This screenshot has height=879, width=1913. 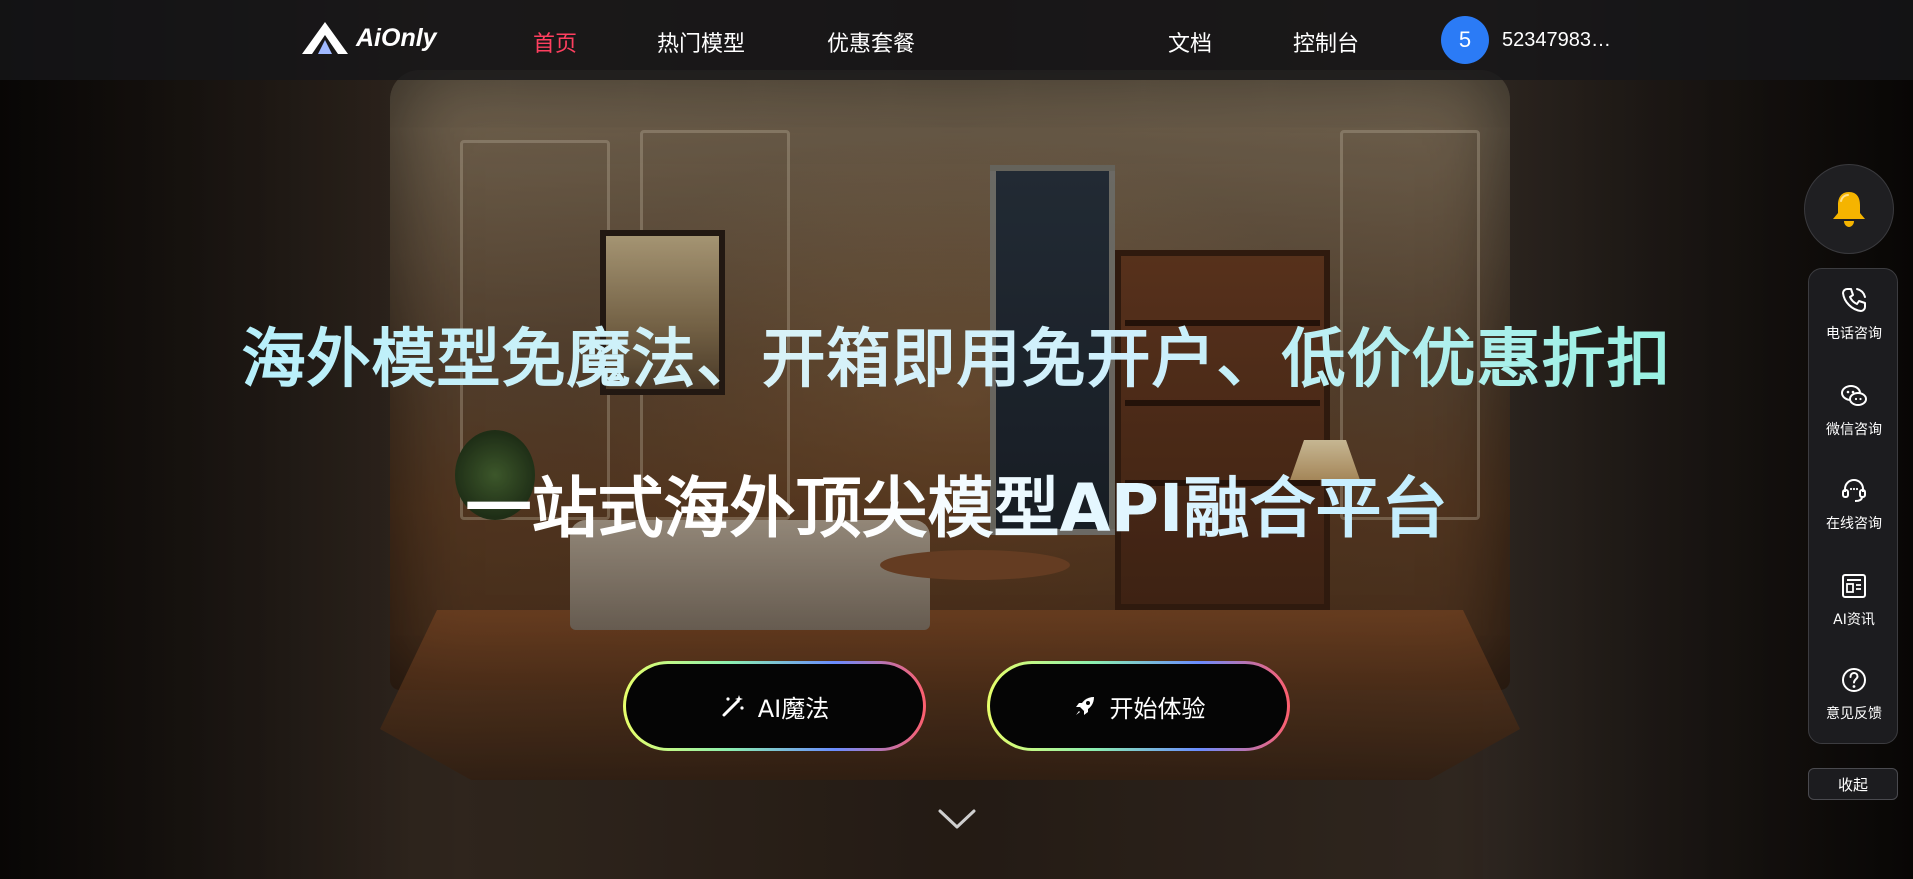 I want to click on logo-mark-icon, so click(x=325, y=38).